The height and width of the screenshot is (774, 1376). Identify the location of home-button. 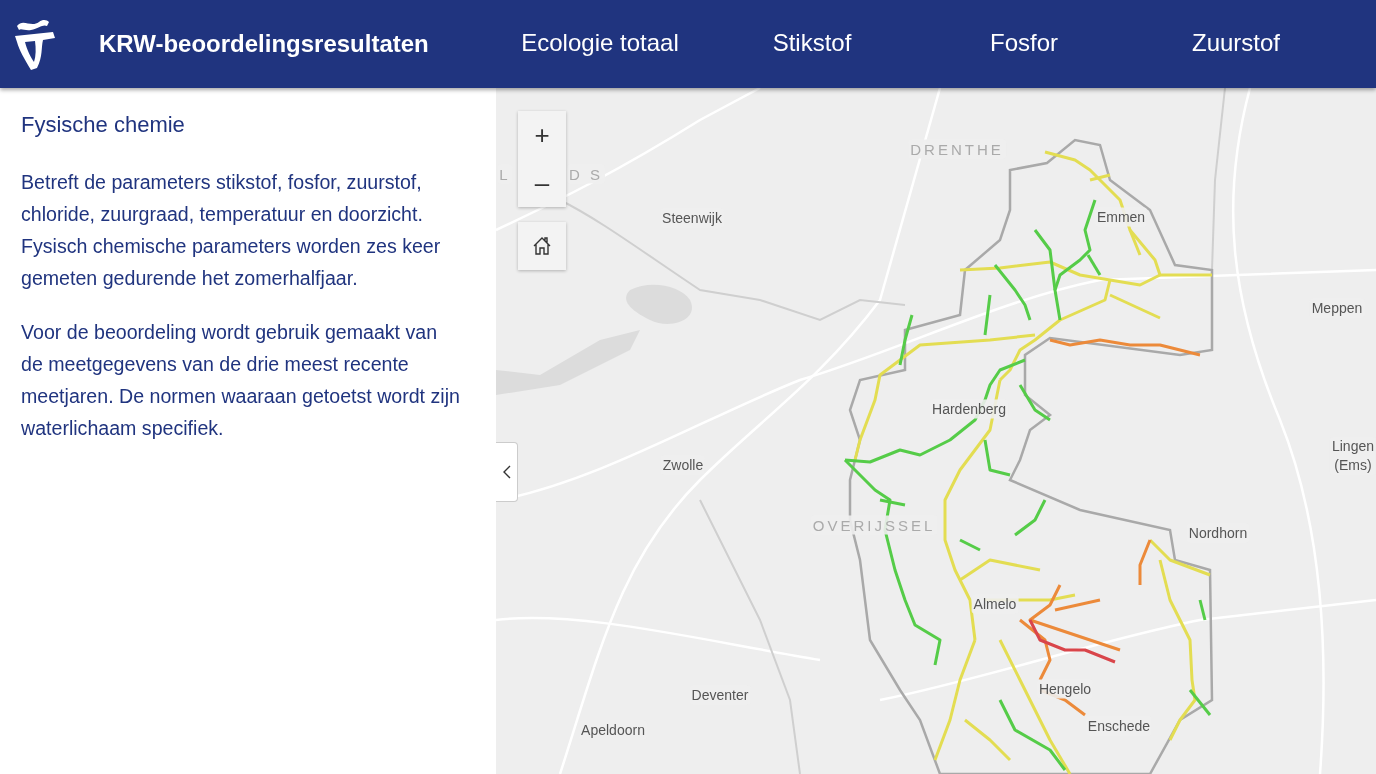
(542, 246).